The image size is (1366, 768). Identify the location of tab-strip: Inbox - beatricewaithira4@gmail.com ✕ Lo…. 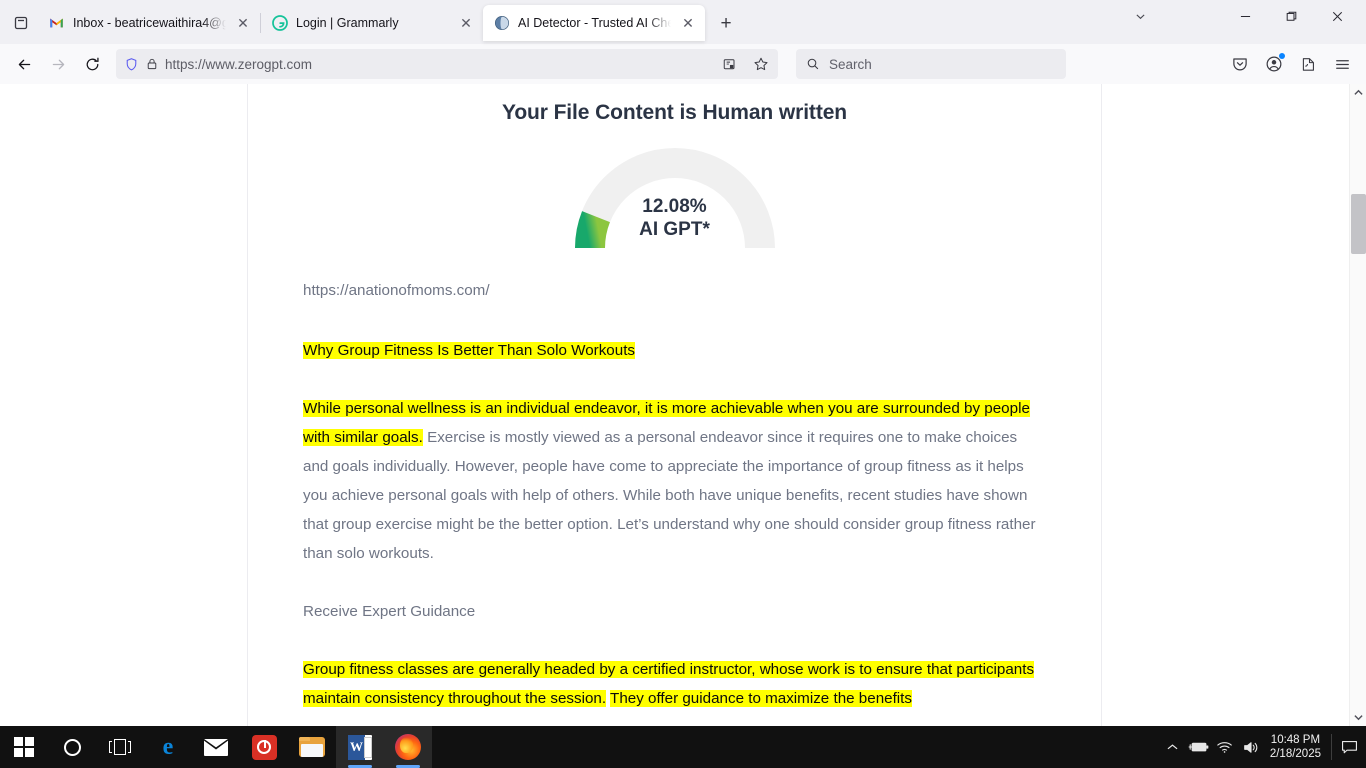
(683, 22).